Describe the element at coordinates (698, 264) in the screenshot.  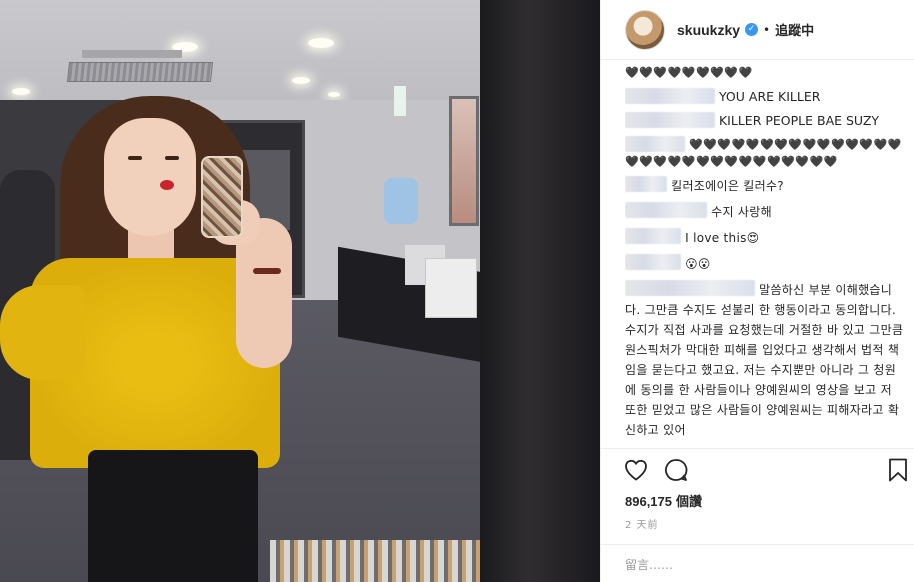
I see `comment-text: 😮😮` at that location.